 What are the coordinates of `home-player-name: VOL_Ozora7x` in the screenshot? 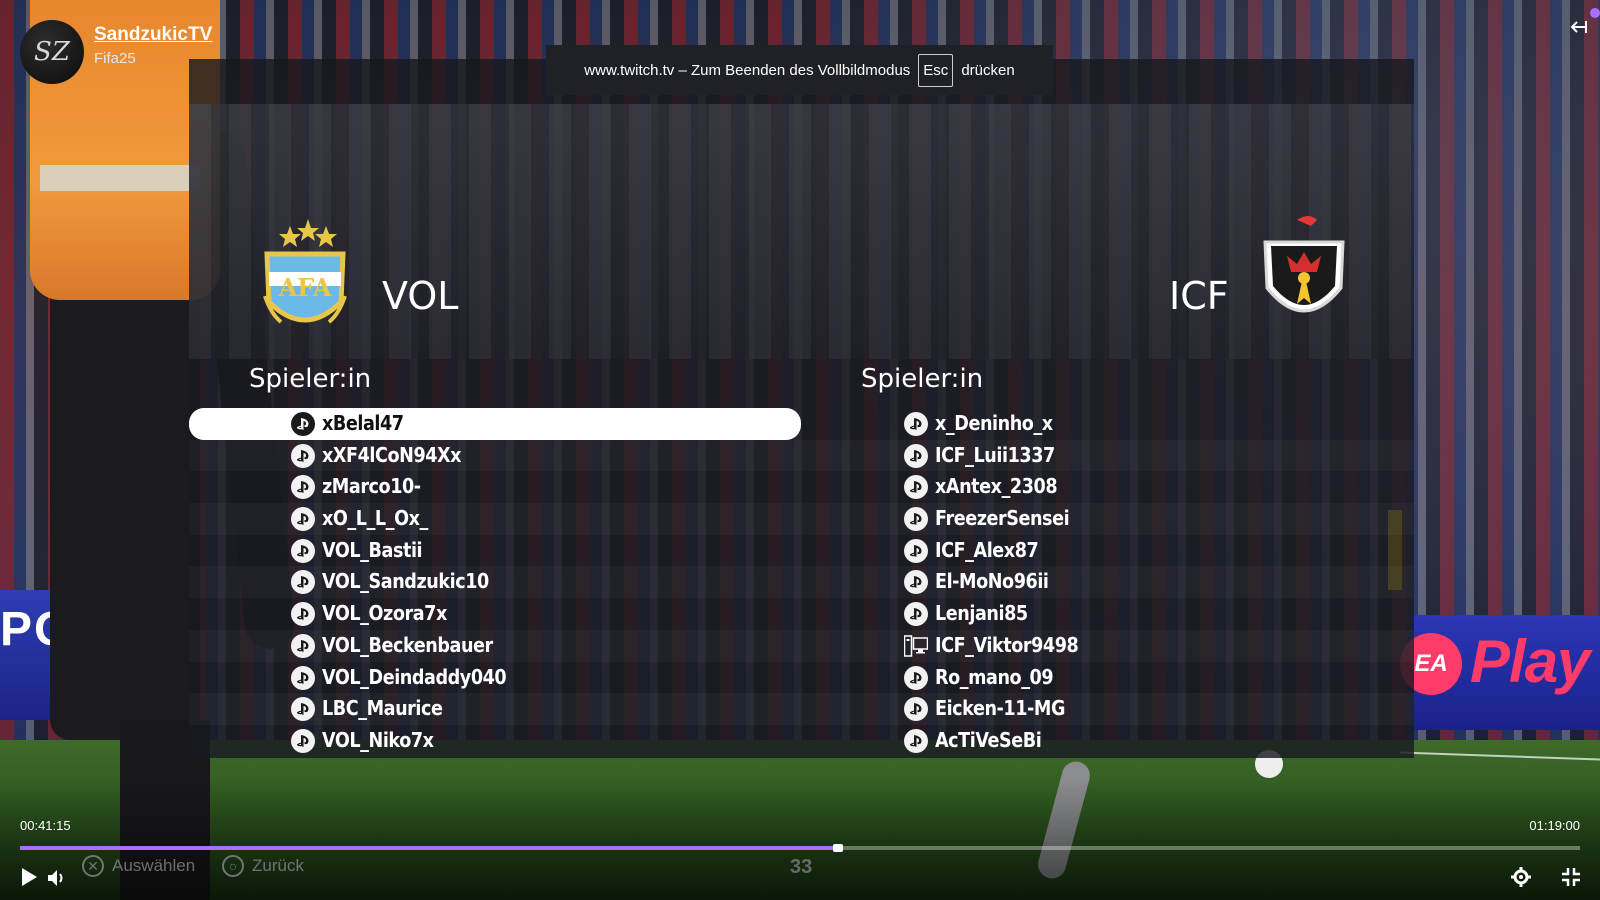 It's located at (384, 613).